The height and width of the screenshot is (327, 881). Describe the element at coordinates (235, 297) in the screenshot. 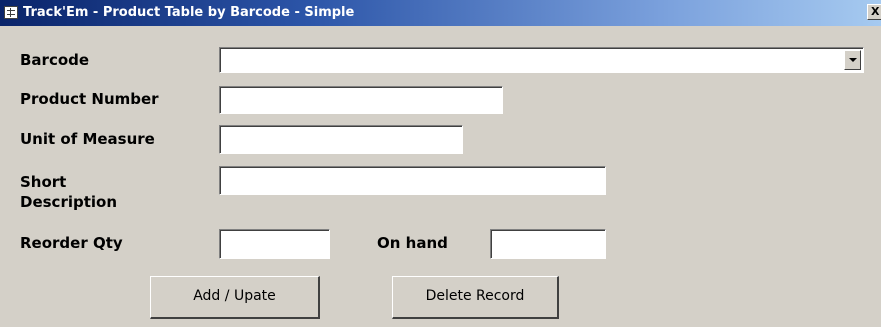

I see `add-update-button: Add / Upate` at that location.